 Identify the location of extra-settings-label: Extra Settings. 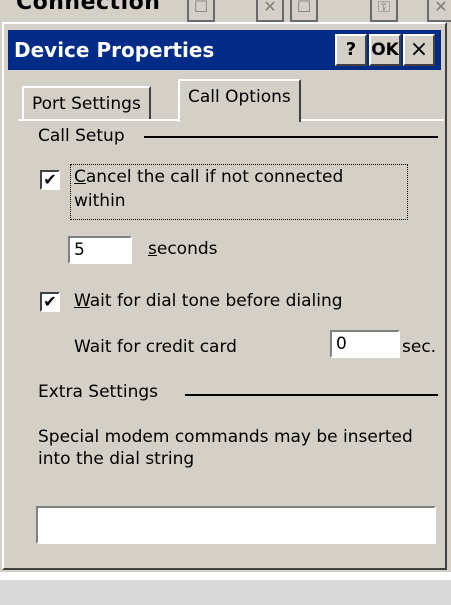
(98, 392).